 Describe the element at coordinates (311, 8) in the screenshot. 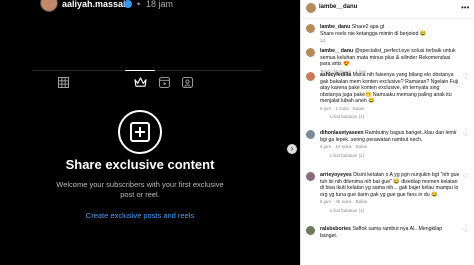

I see `author-avatar` at that location.